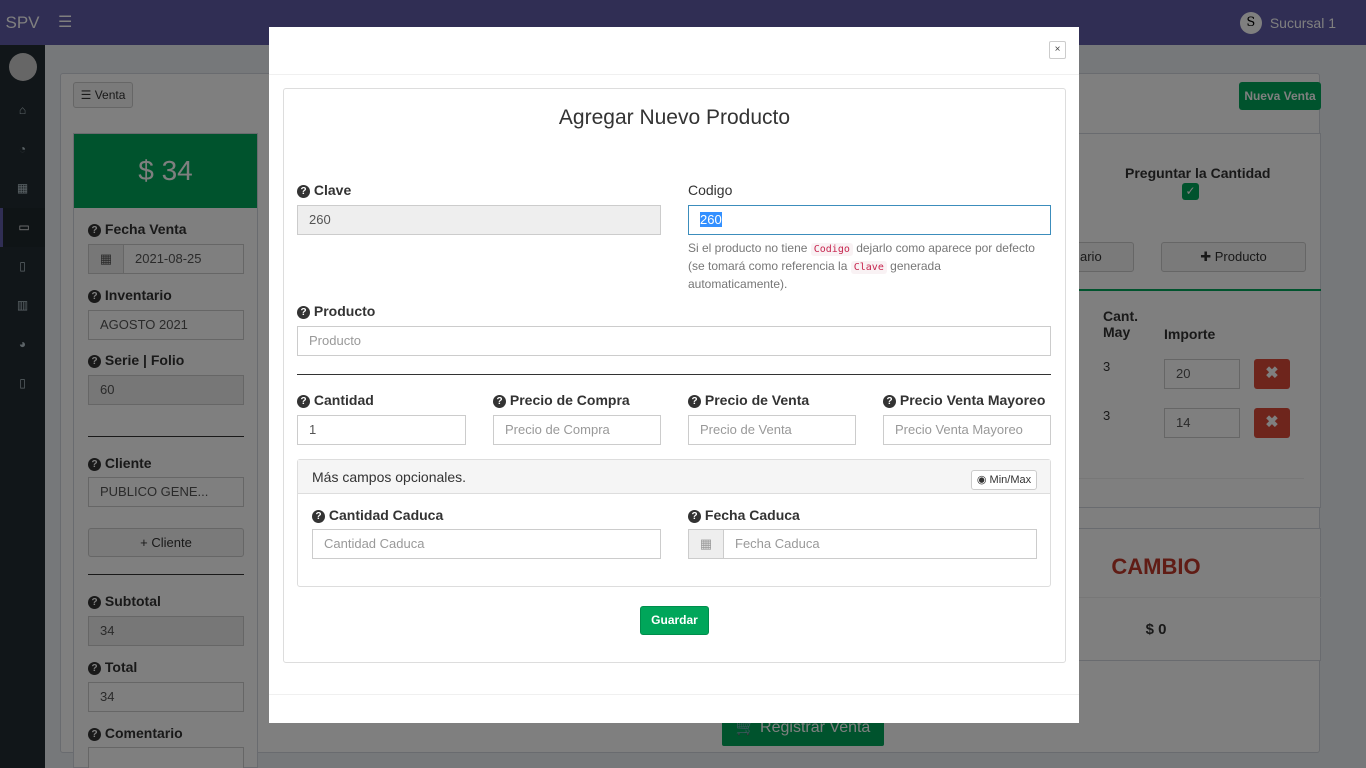 Image resolution: width=1366 pixels, height=768 pixels. What do you see at coordinates (1004, 480) in the screenshot?
I see `min-max-button: ◉ Min/Max` at bounding box center [1004, 480].